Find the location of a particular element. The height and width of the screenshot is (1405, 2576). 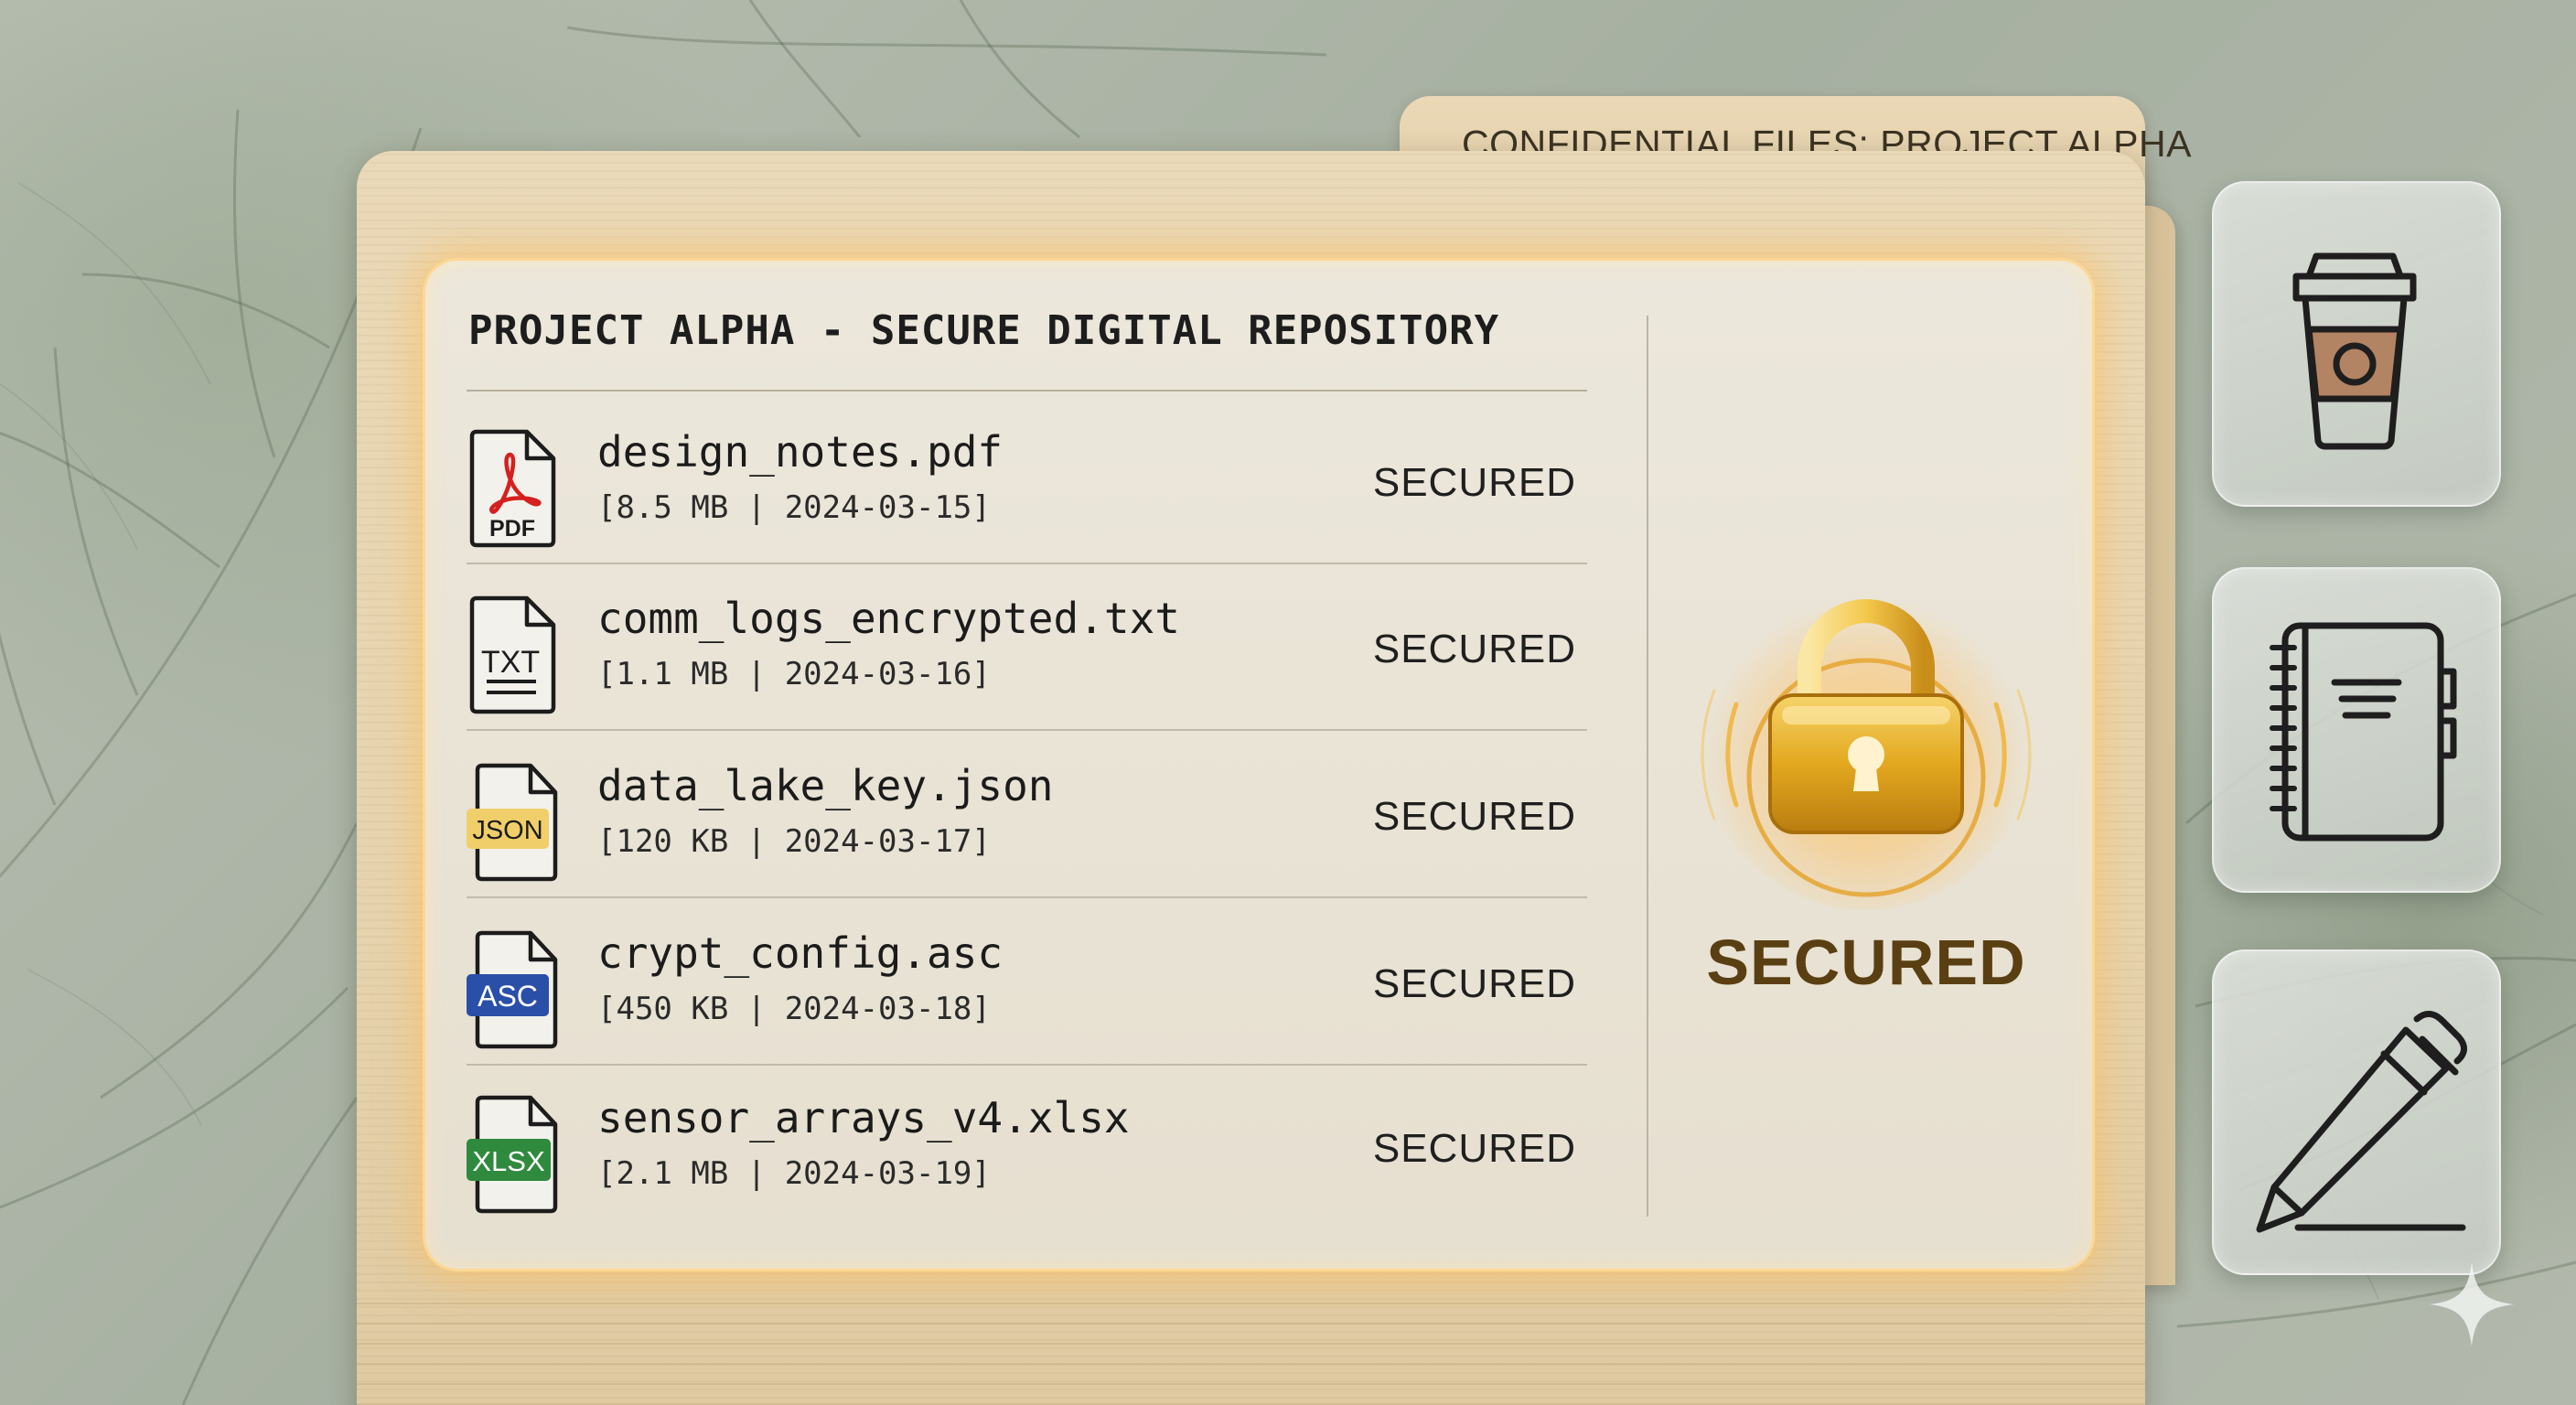

file-type-label: JSON is located at coordinates (507, 830).